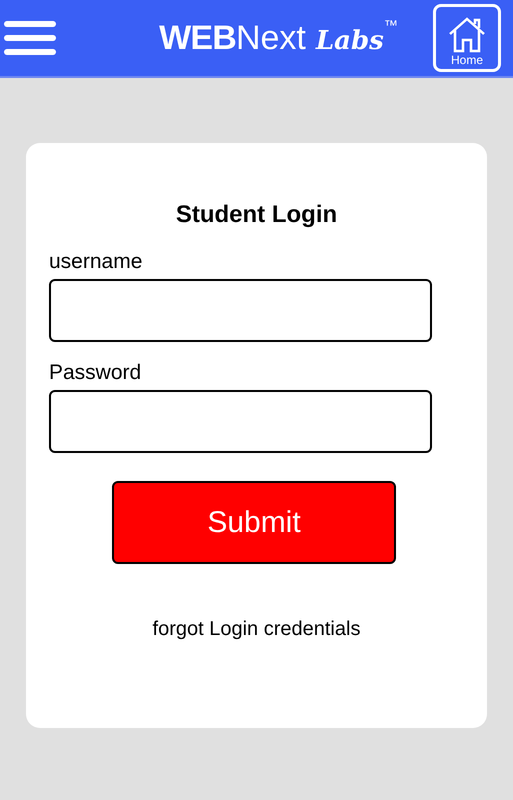  What do you see at coordinates (96, 262) in the screenshot?
I see `field-label: username` at bounding box center [96, 262].